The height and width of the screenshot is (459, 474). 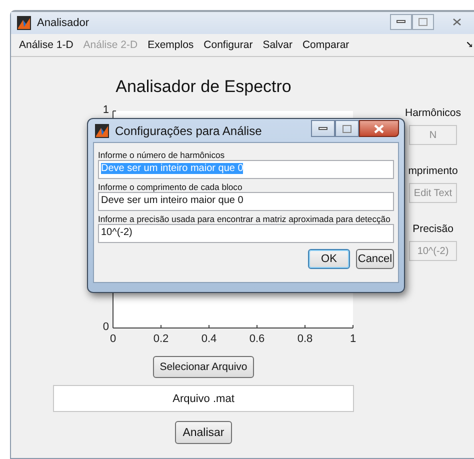 What do you see at coordinates (305, 339) in the screenshot?
I see `tick-label: 0.8` at bounding box center [305, 339].